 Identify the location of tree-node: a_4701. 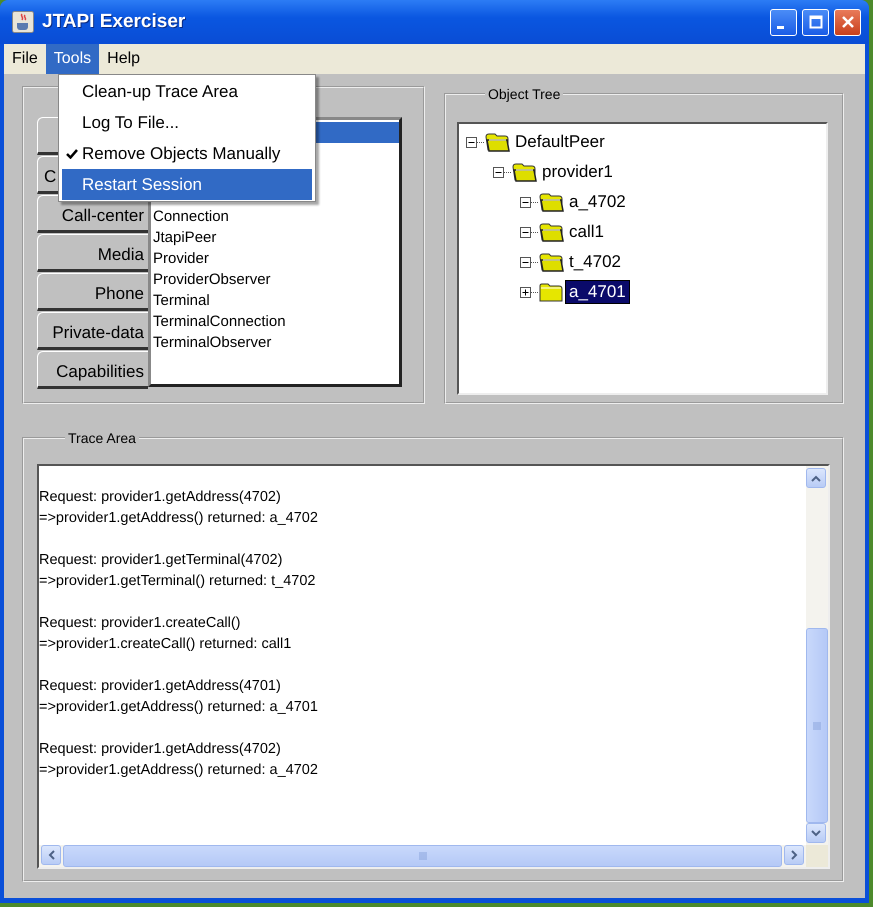
(597, 292).